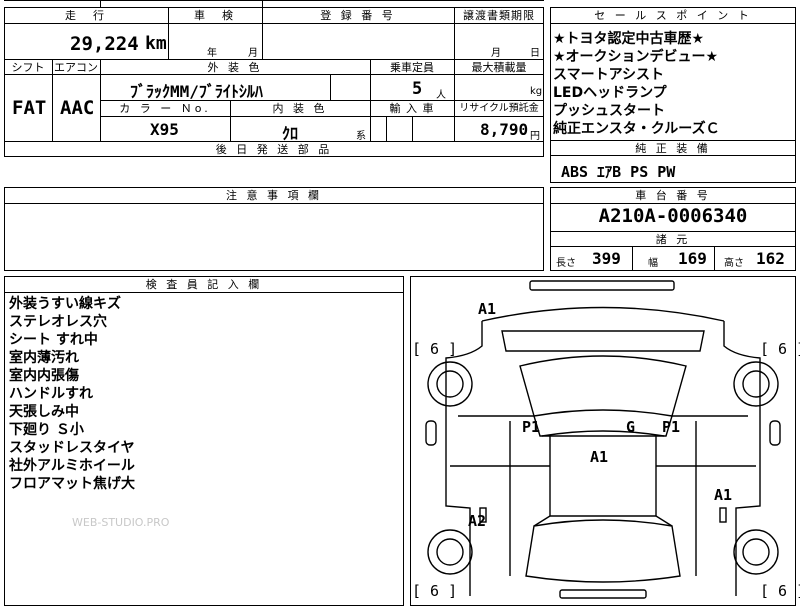  What do you see at coordinates (86, 15) in the screenshot?
I see `mileage-header: 走 行` at bounding box center [86, 15].